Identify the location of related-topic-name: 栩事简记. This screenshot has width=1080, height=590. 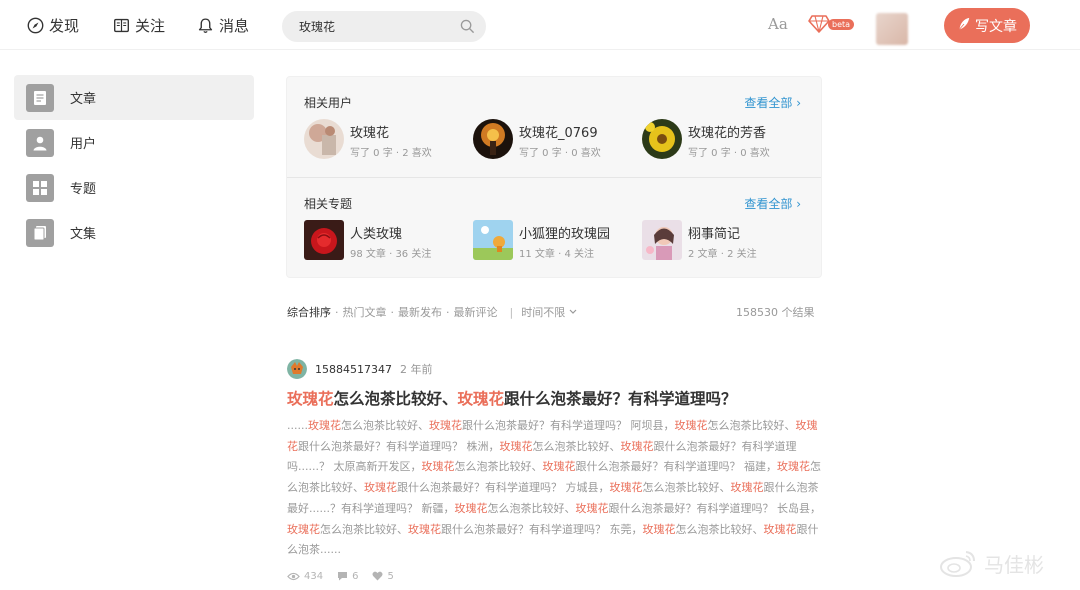
(714, 232).